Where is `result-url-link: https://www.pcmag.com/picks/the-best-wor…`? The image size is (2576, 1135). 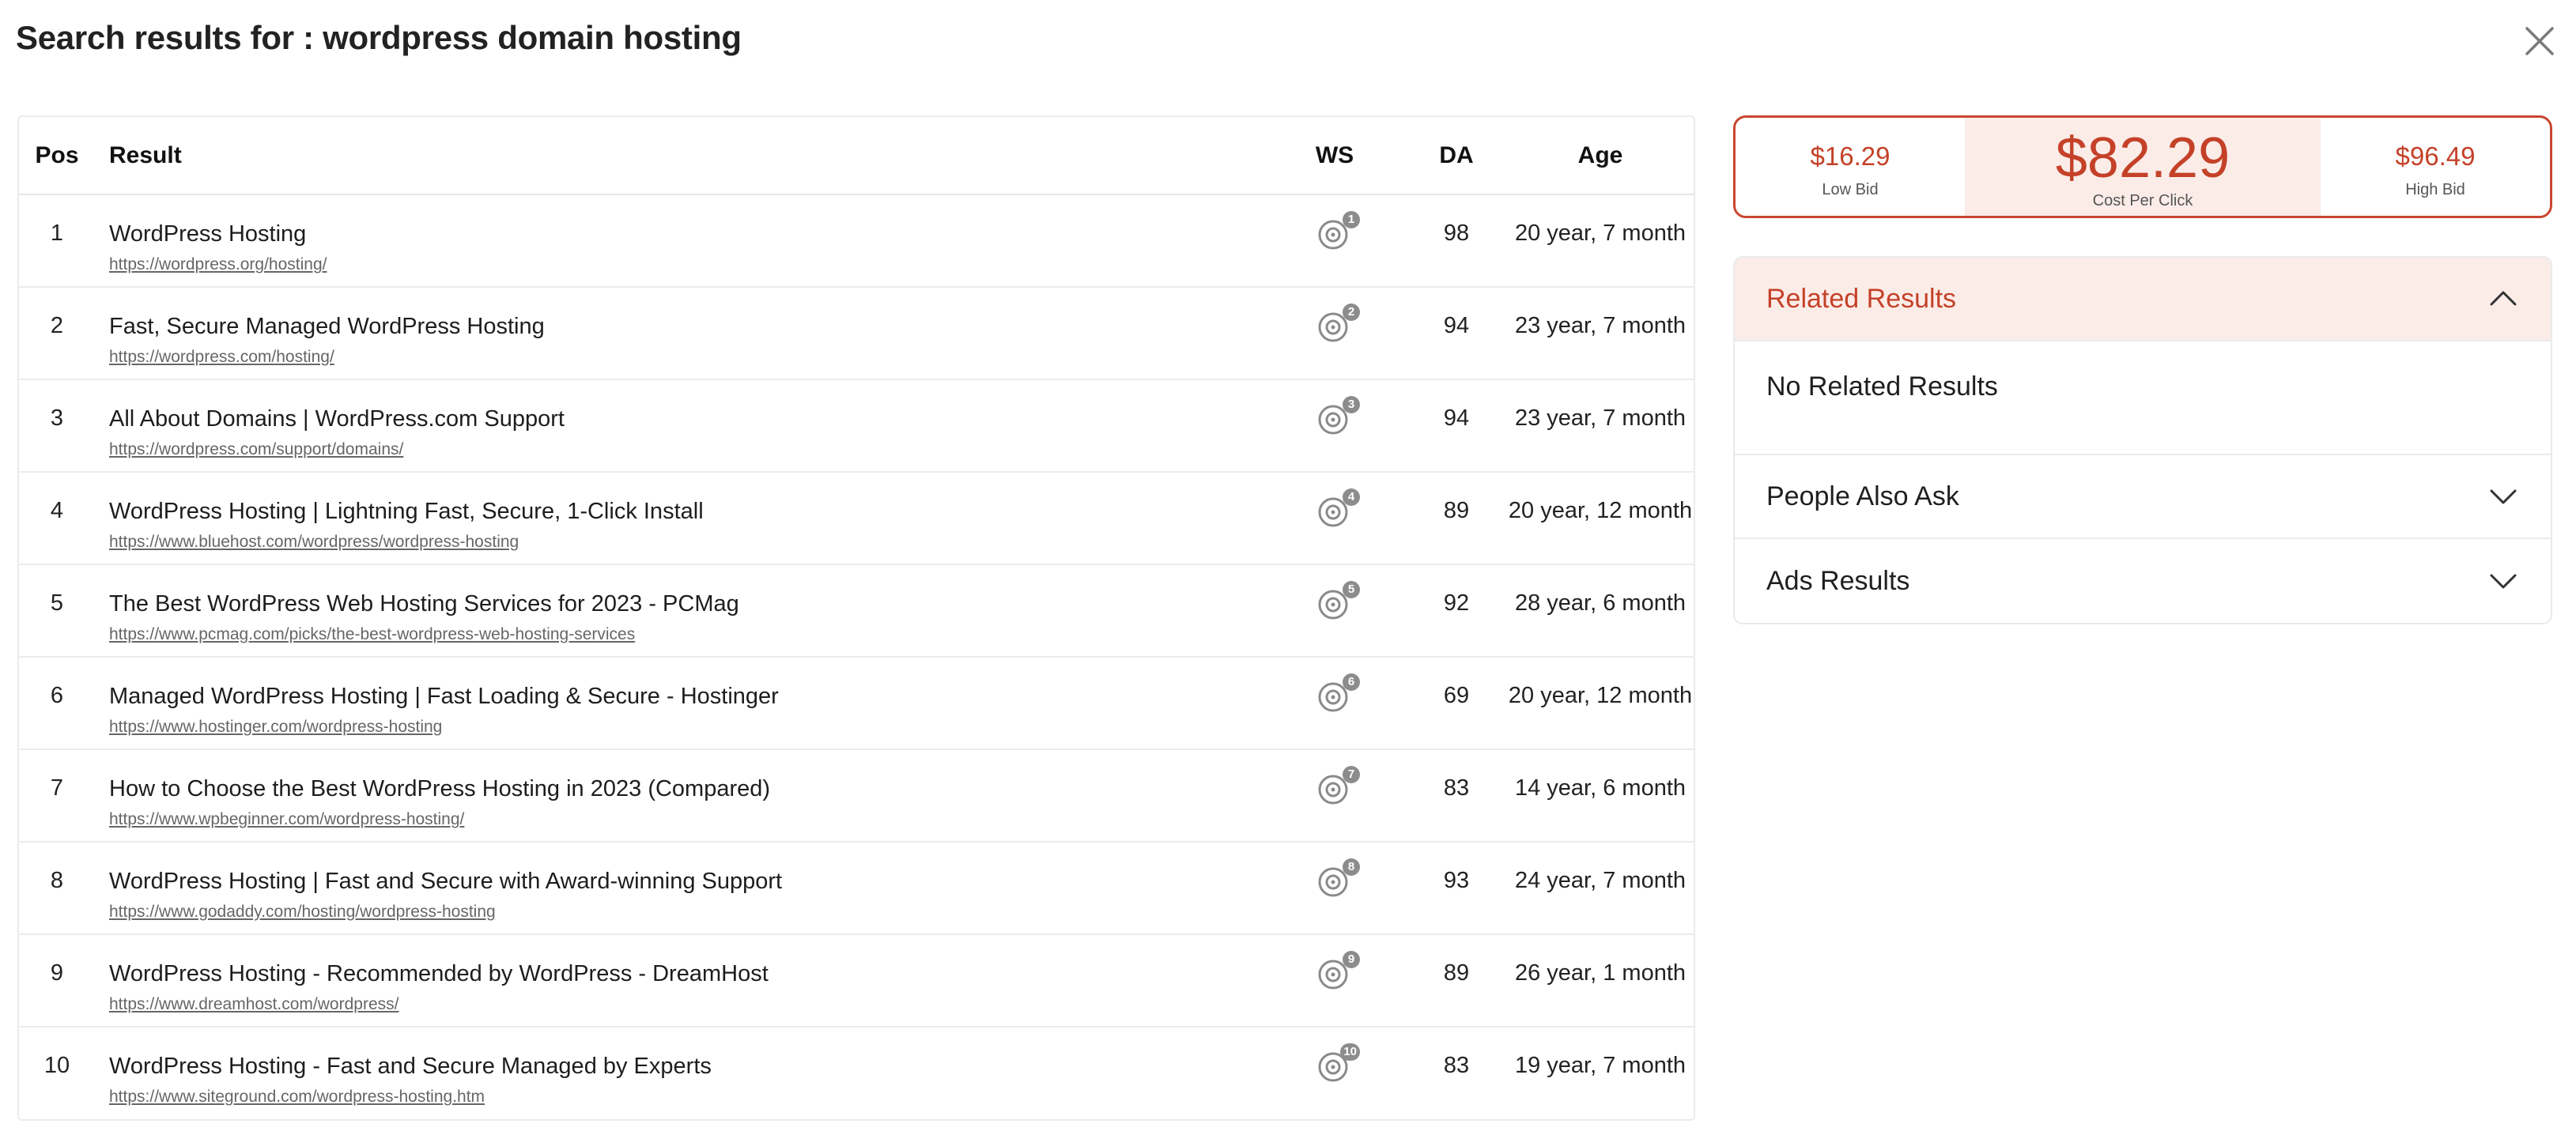 result-url-link: https://www.pcmag.com/picks/the-best-wor… is located at coordinates (372, 634).